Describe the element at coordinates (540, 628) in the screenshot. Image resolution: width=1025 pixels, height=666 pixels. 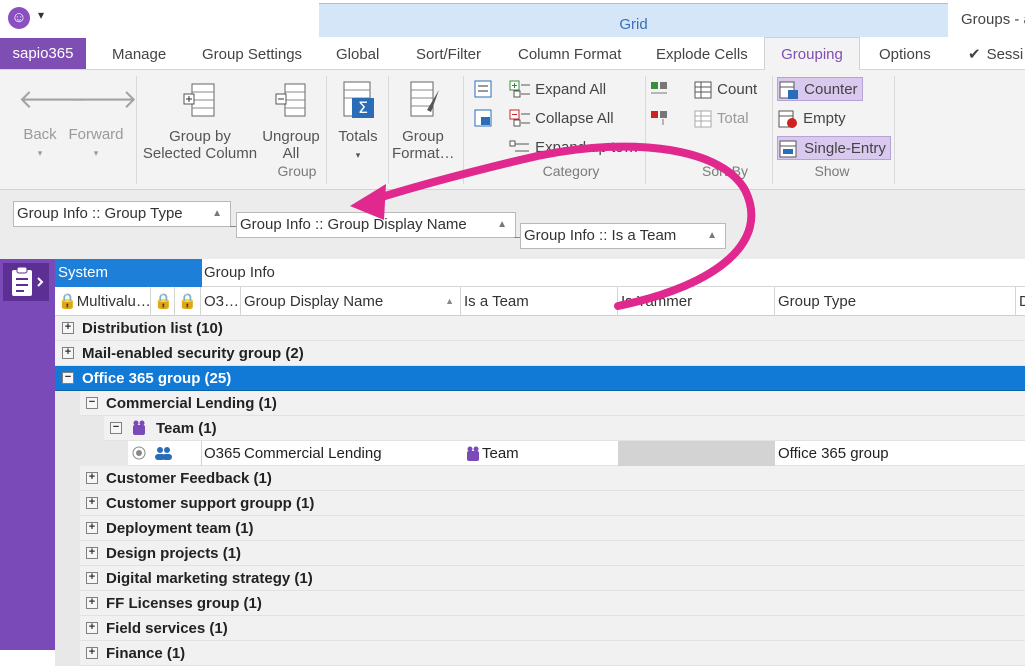
I see `group-row: + Field services (1)` at that location.